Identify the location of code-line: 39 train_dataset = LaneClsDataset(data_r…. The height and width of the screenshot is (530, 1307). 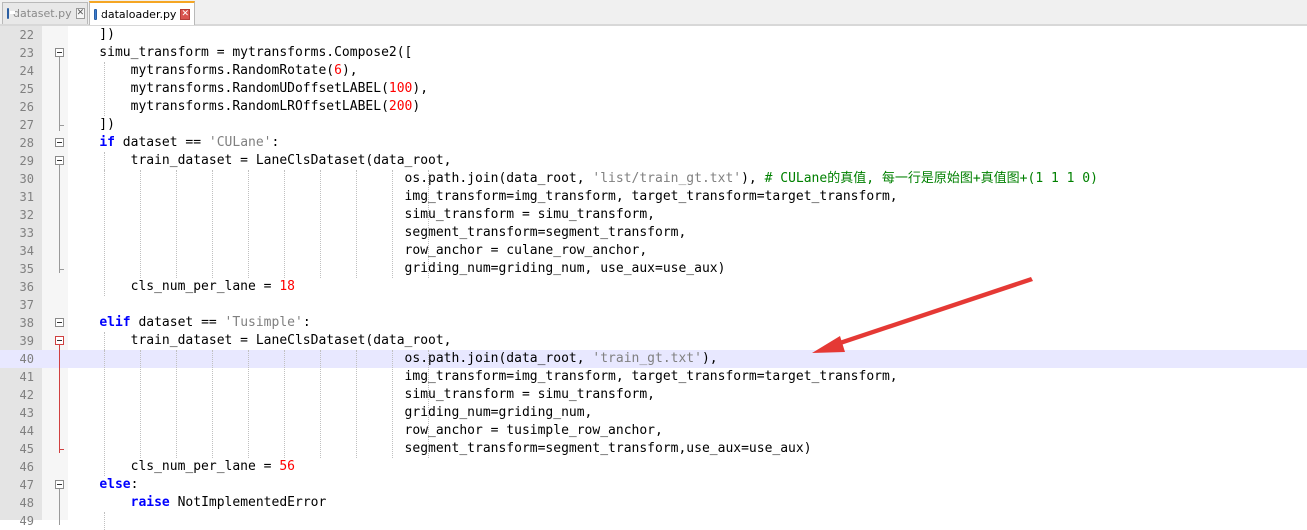
(653, 341).